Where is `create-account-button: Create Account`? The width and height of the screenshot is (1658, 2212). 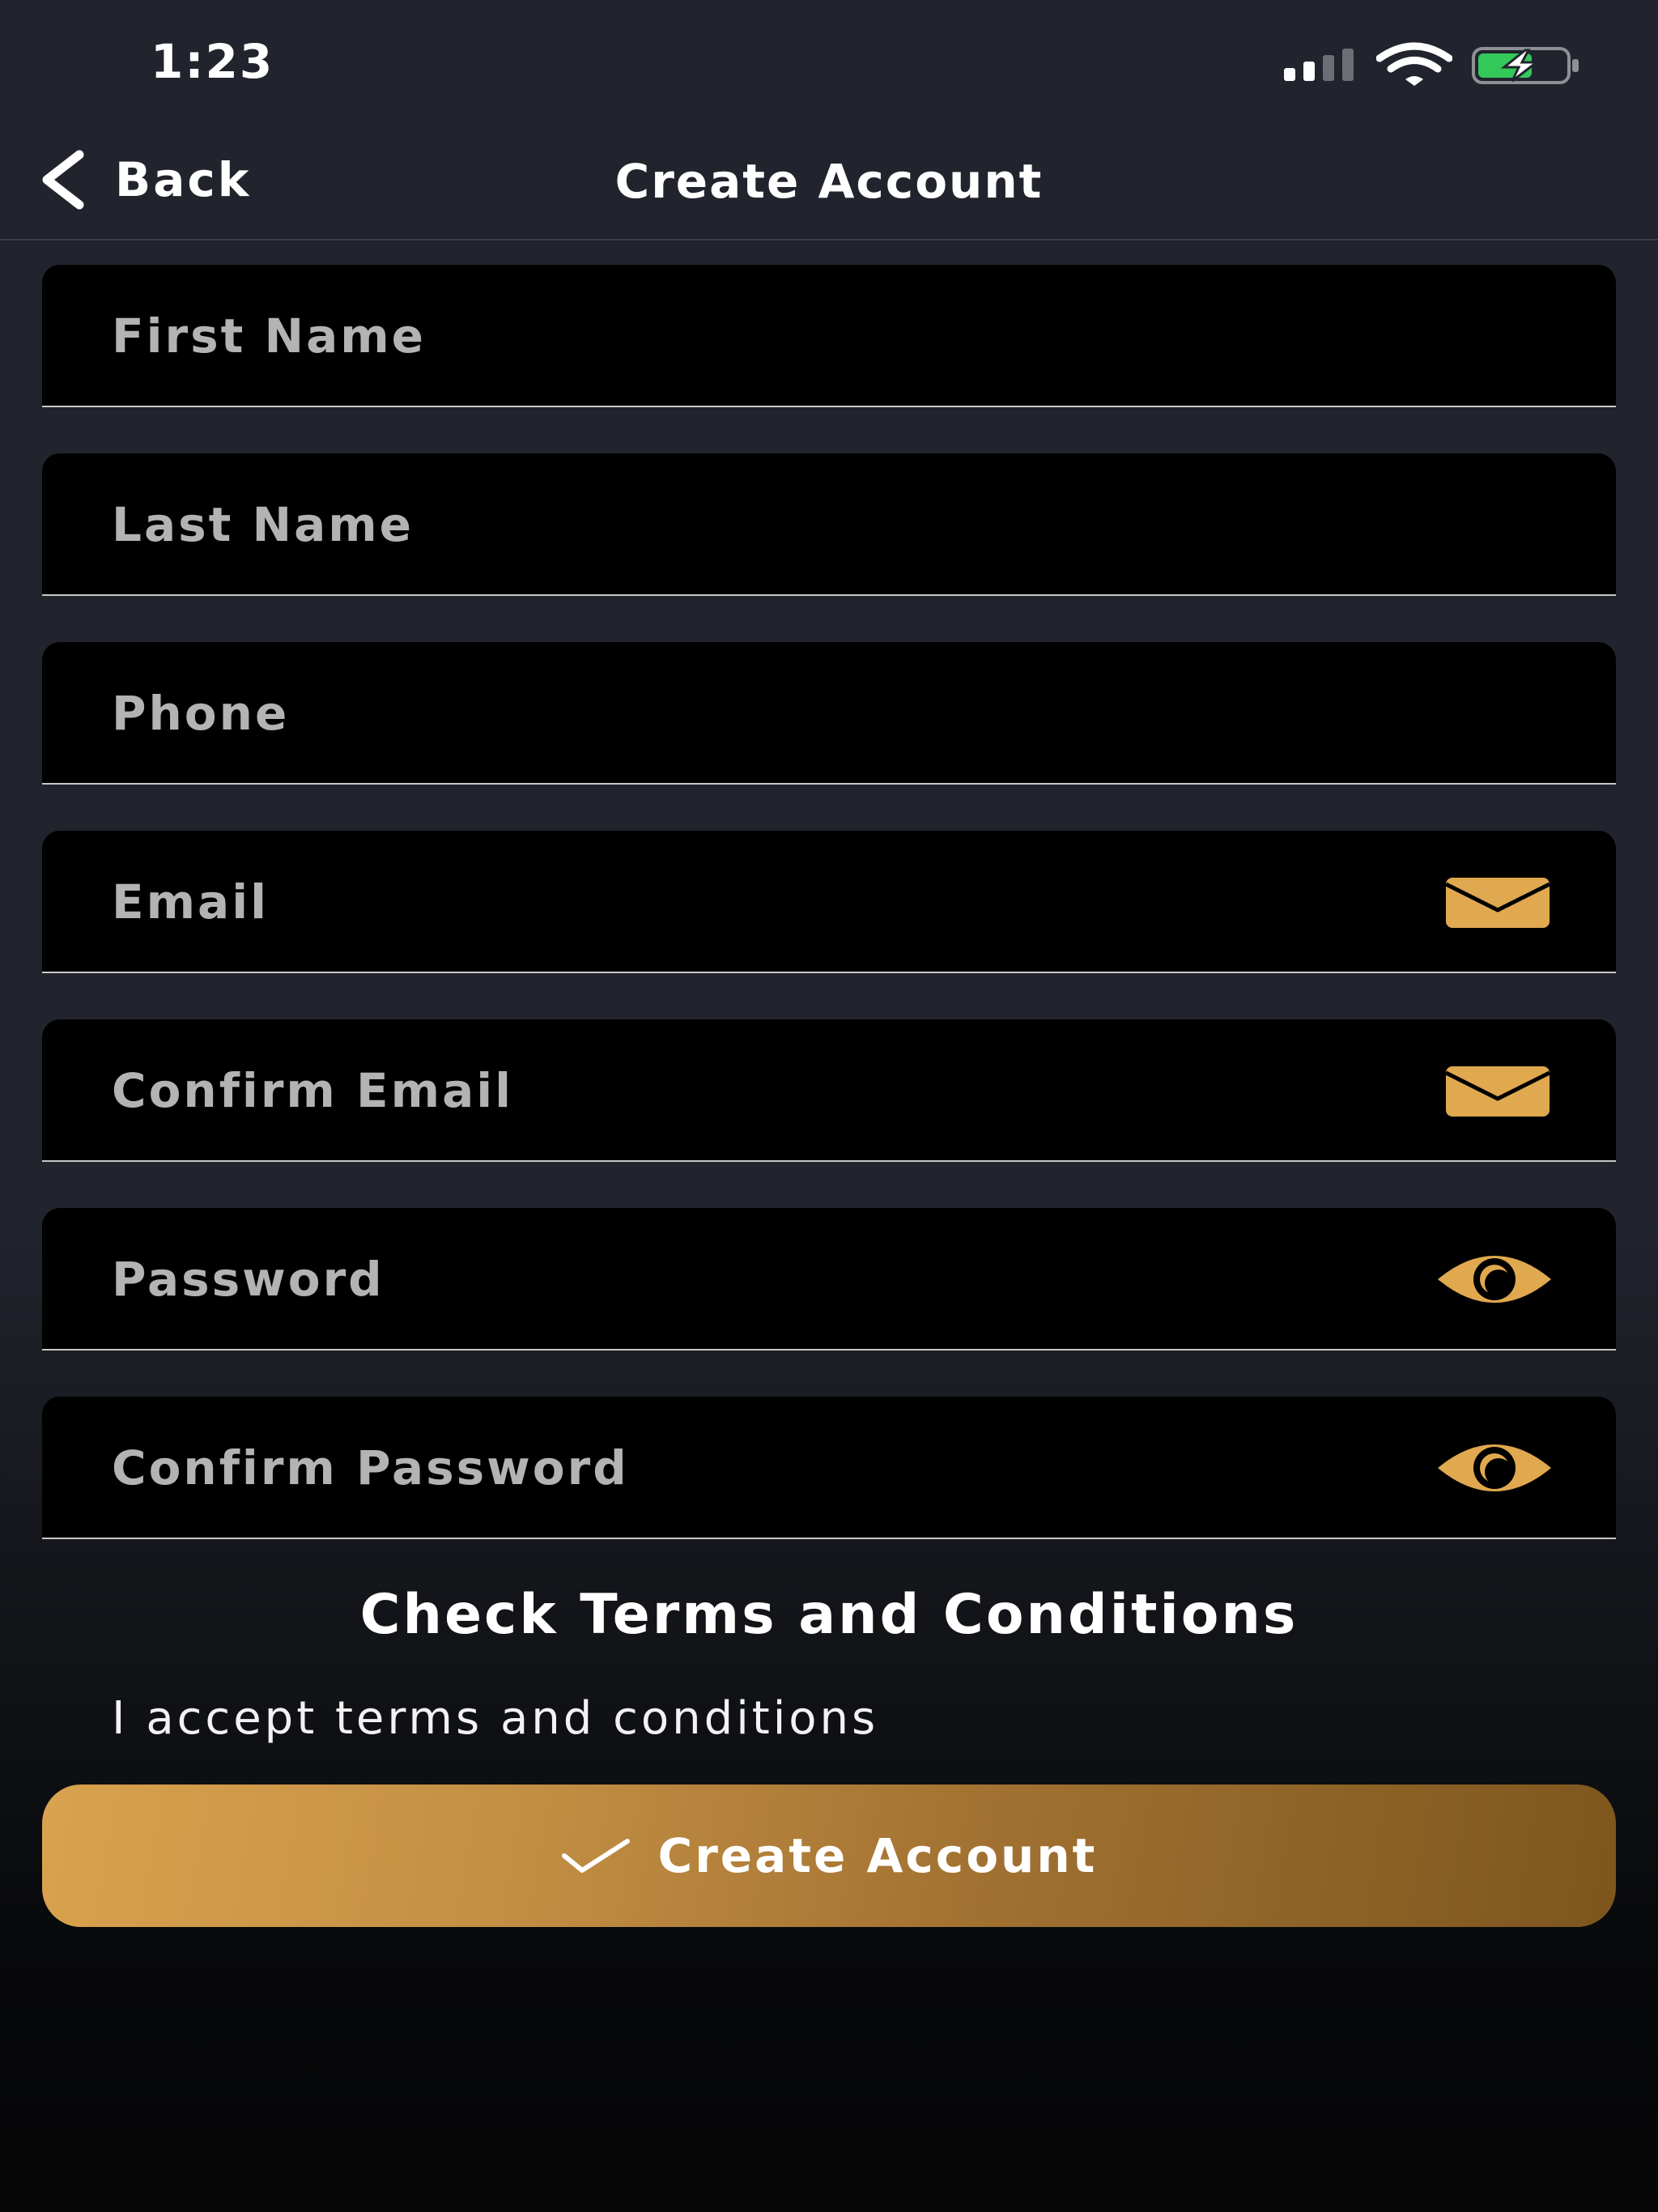 create-account-button: Create Account is located at coordinates (829, 1856).